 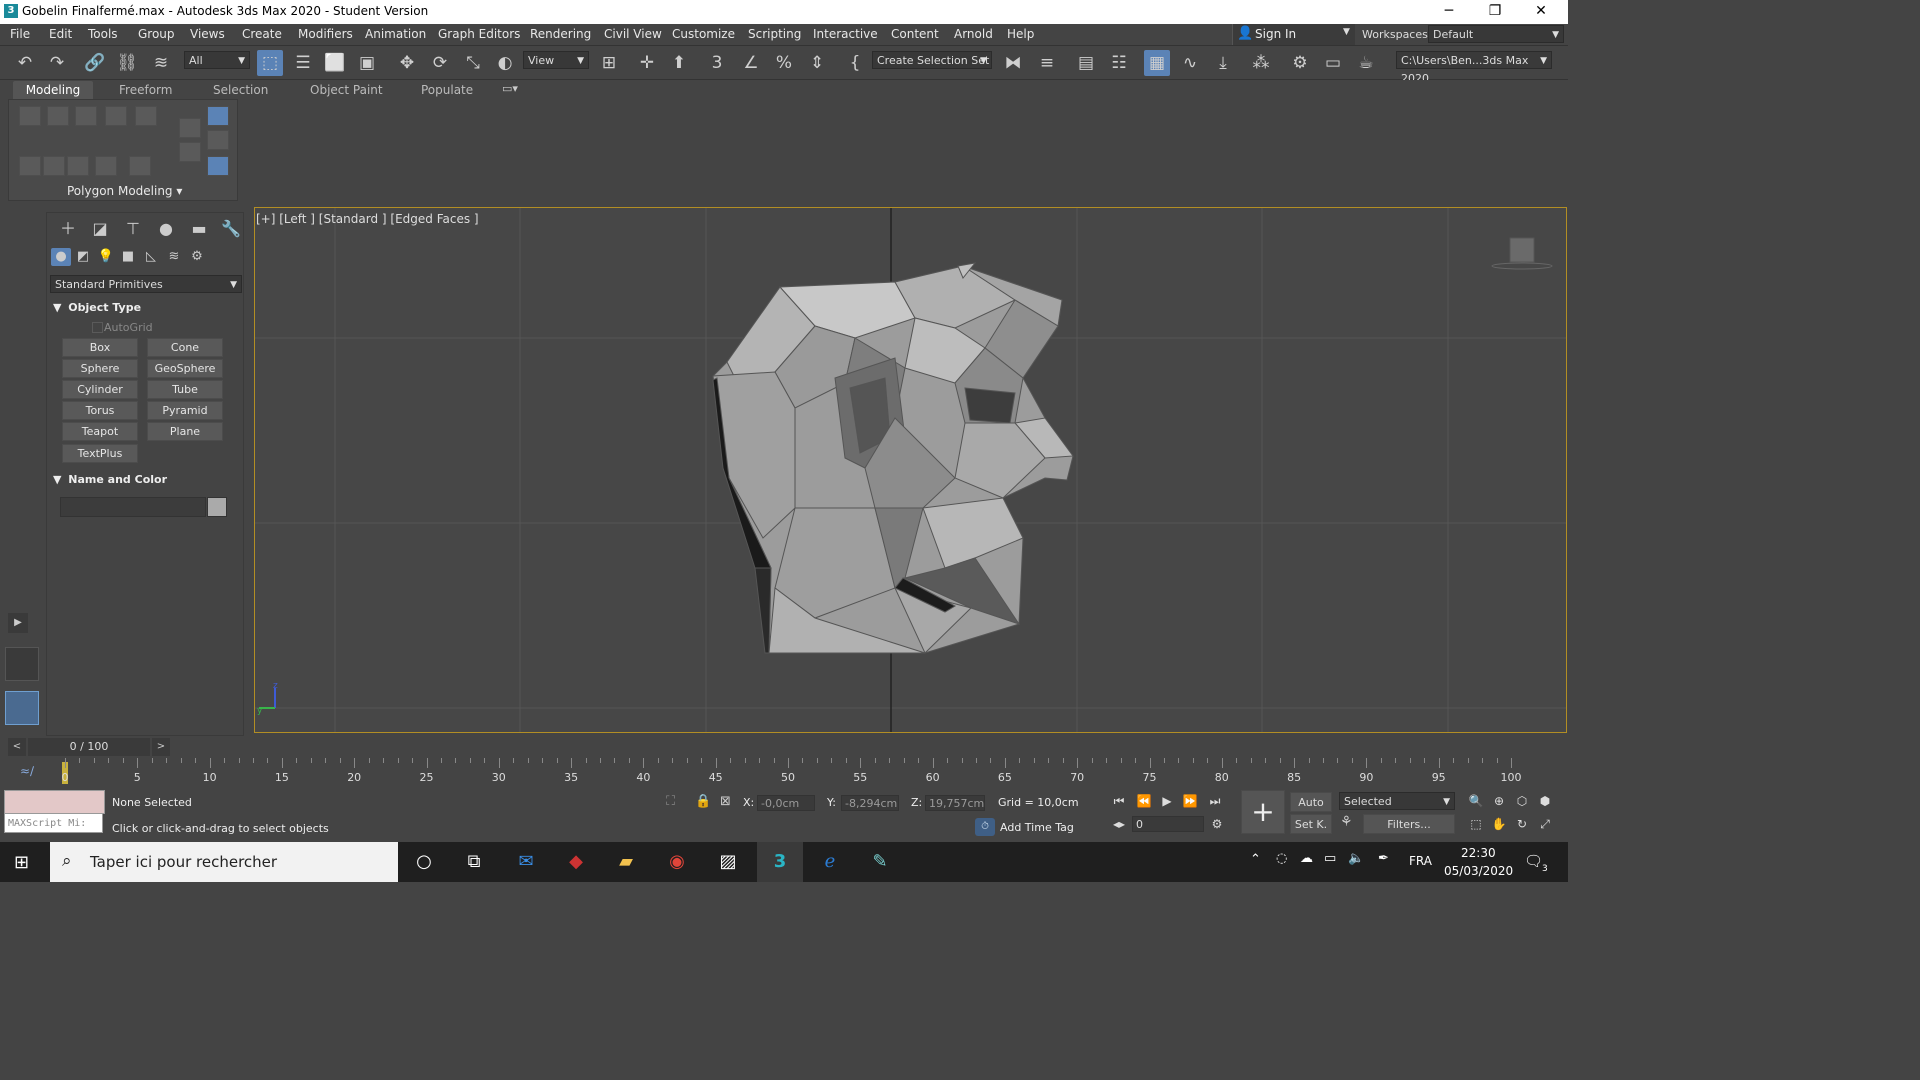 I want to click on geosphere-button: GeoSphere, so click(x=185, y=368).